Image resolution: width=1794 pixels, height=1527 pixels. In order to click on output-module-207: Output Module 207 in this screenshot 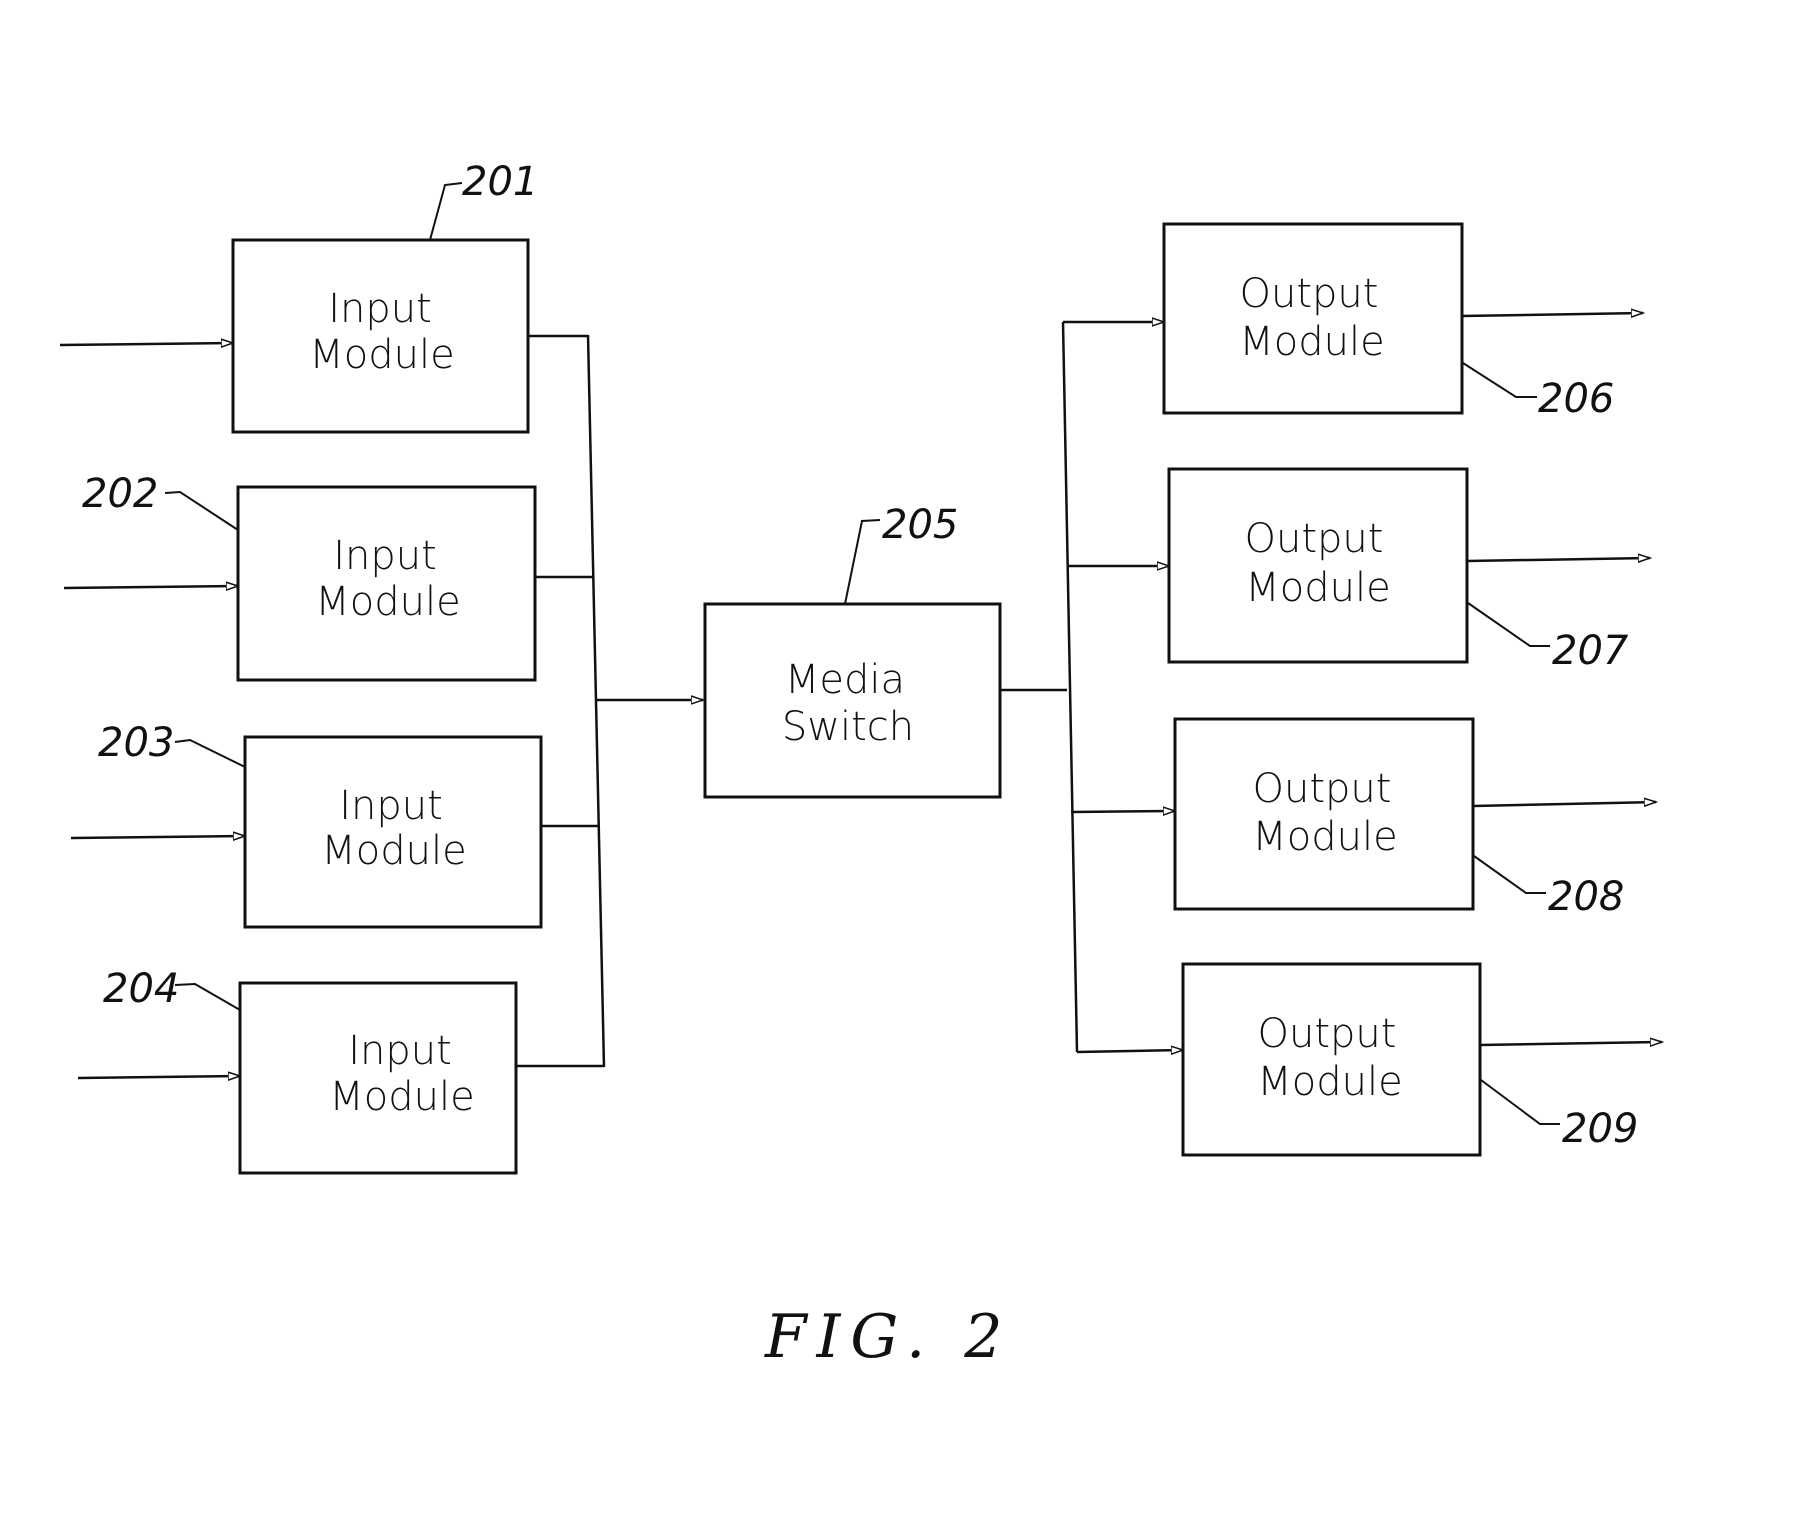, I will do `click(1358, 570)`.